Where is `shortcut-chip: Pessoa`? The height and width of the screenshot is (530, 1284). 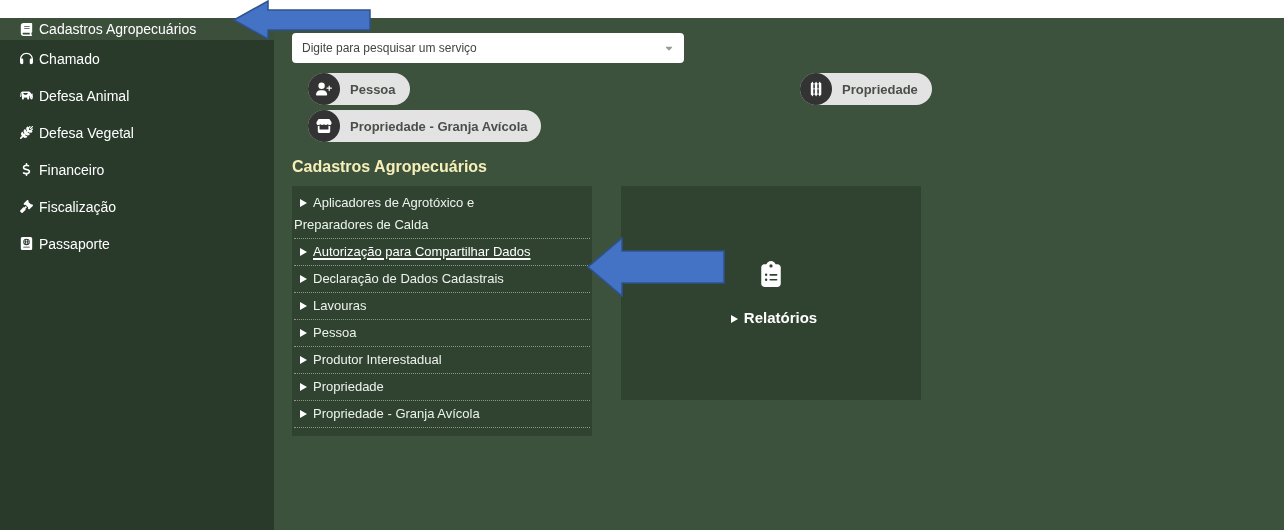 shortcut-chip: Pessoa is located at coordinates (359, 89).